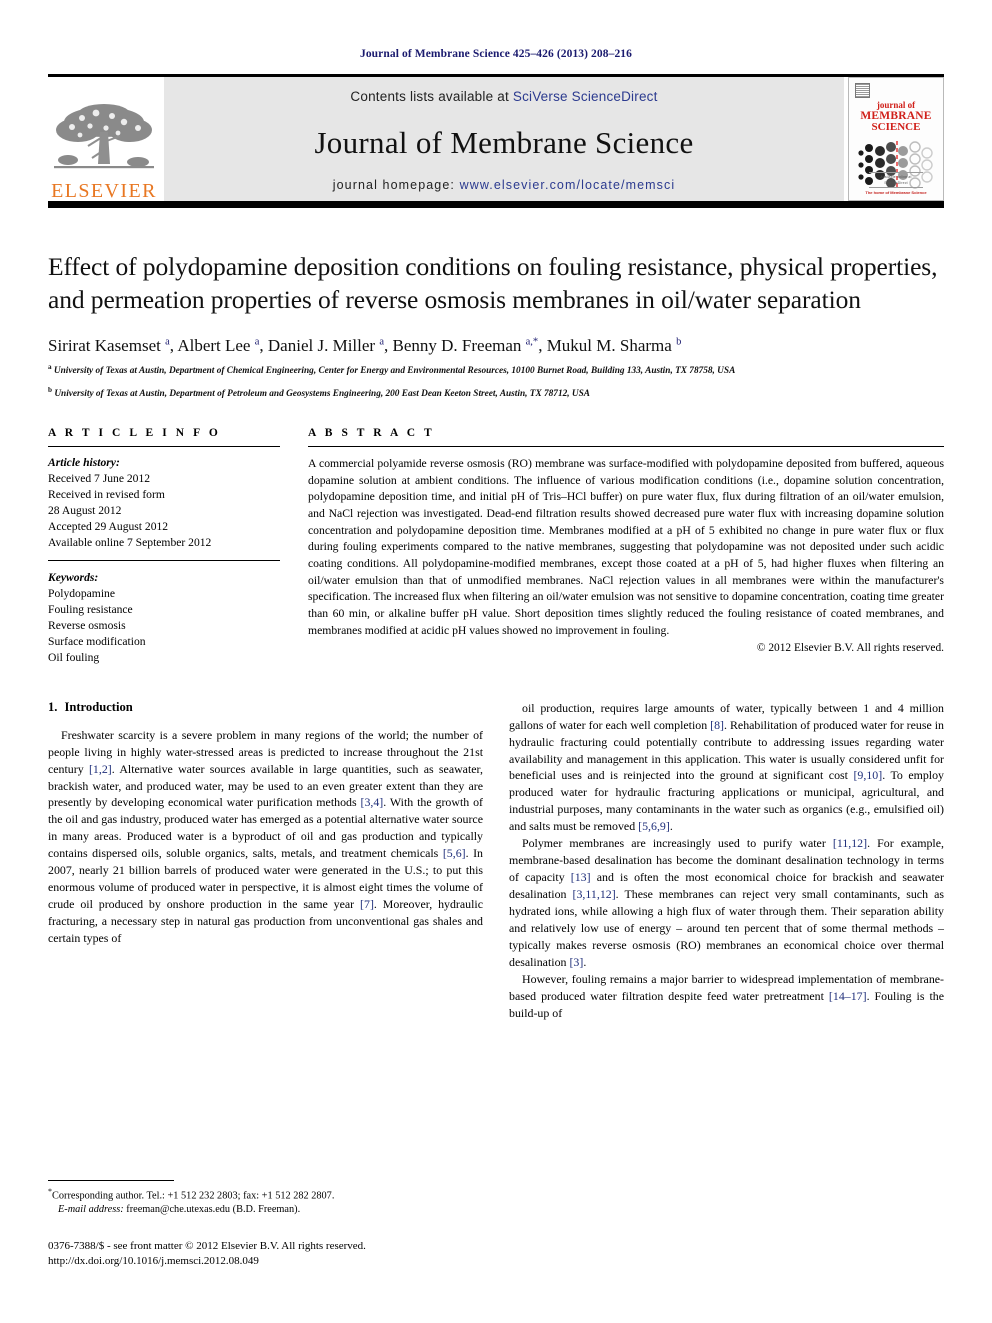  What do you see at coordinates (896, 177) in the screenshot?
I see `cover-foot-line-1: Available online at` at bounding box center [896, 177].